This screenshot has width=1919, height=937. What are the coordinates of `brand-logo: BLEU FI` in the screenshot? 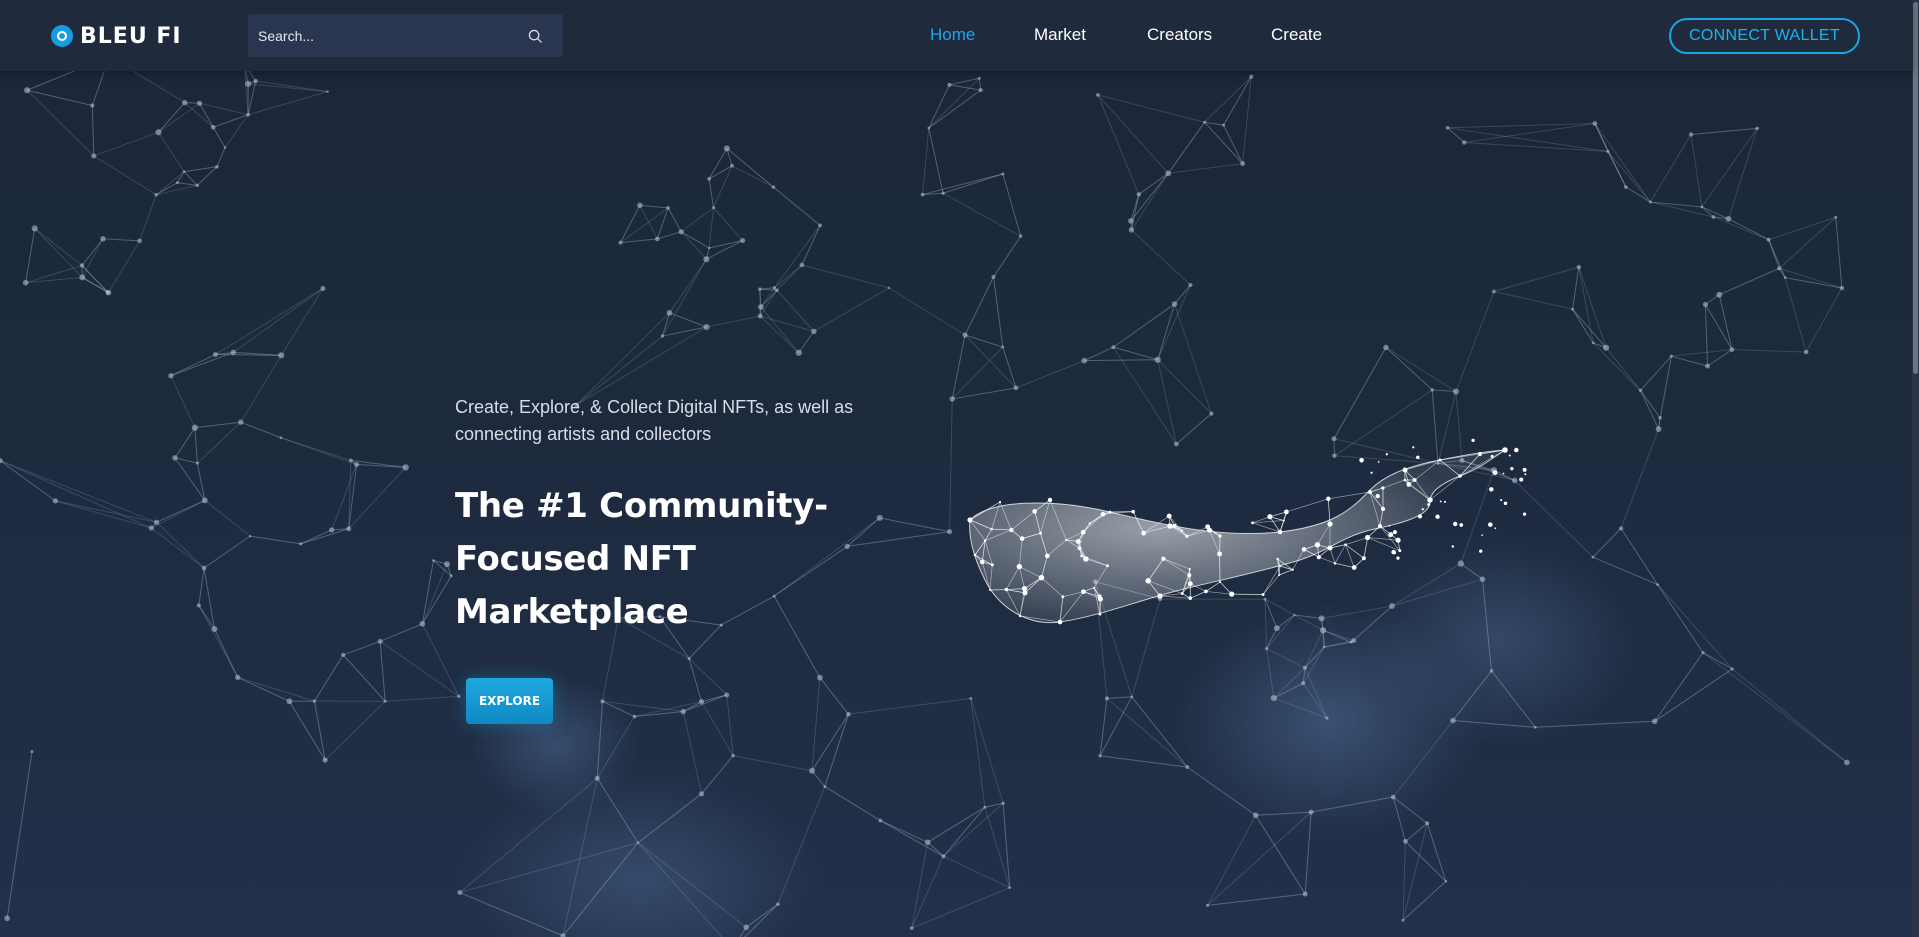 It's located at (116, 36).